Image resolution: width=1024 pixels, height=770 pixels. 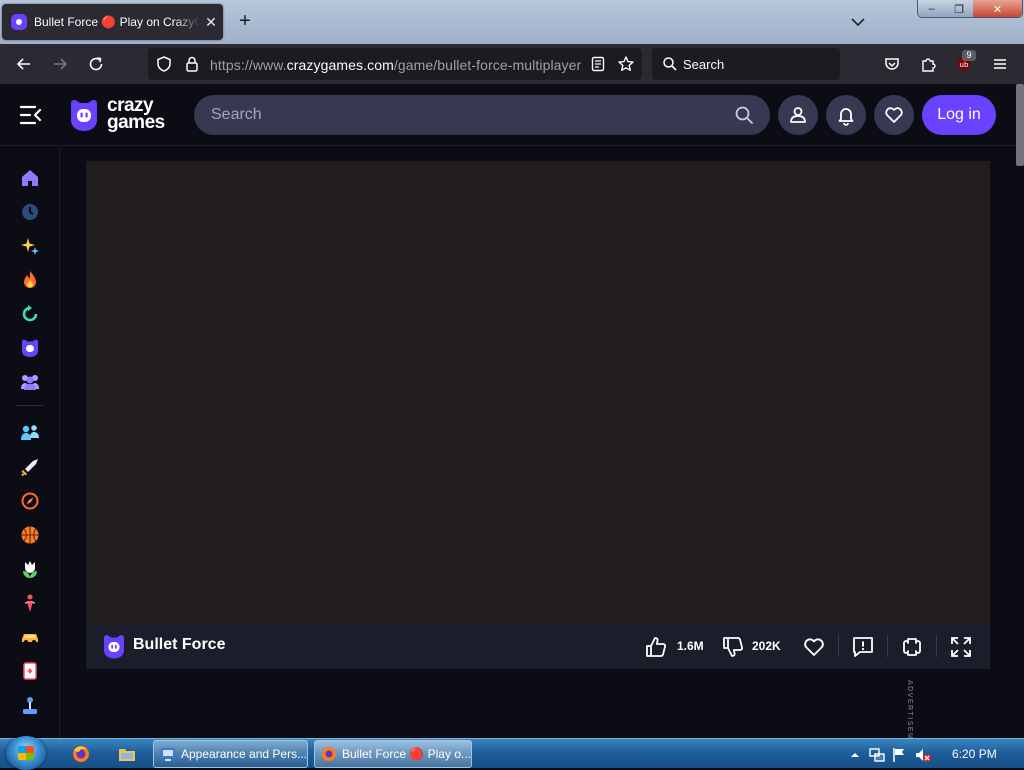 What do you see at coordinates (168, 754) in the screenshot?
I see `control-panel-icon` at bounding box center [168, 754].